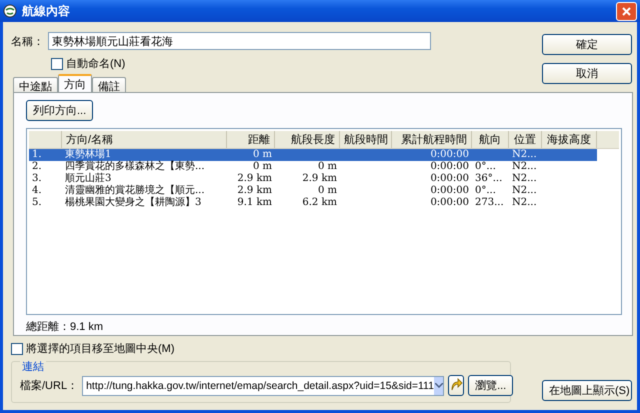 Image resolution: width=640 pixels, height=413 pixels. I want to click on column-header: 海拔高度, so click(569, 139).